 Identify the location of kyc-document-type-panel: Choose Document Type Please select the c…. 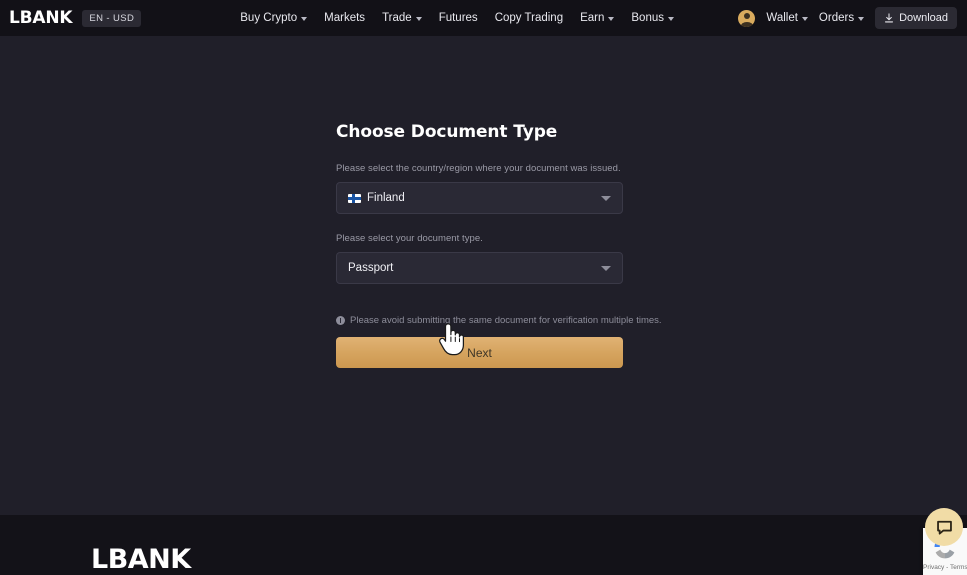
(499, 245).